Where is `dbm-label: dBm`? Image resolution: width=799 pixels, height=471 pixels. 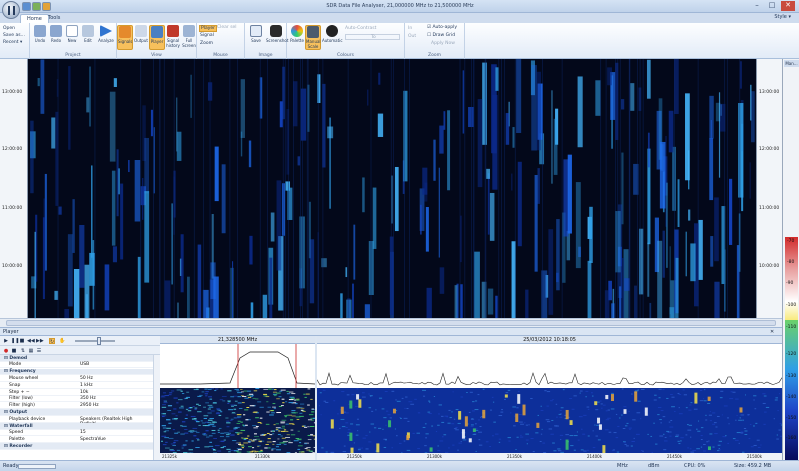
dbm-label: dBm is located at coordinates (654, 466).